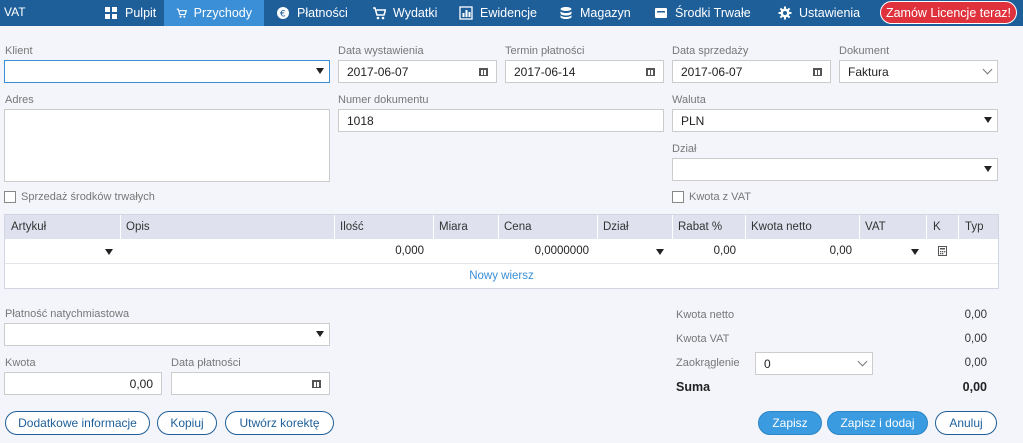 The height and width of the screenshot is (443, 1023). I want to click on dodatkowe-informacje-button: Dodatkowe informacje, so click(77, 423).